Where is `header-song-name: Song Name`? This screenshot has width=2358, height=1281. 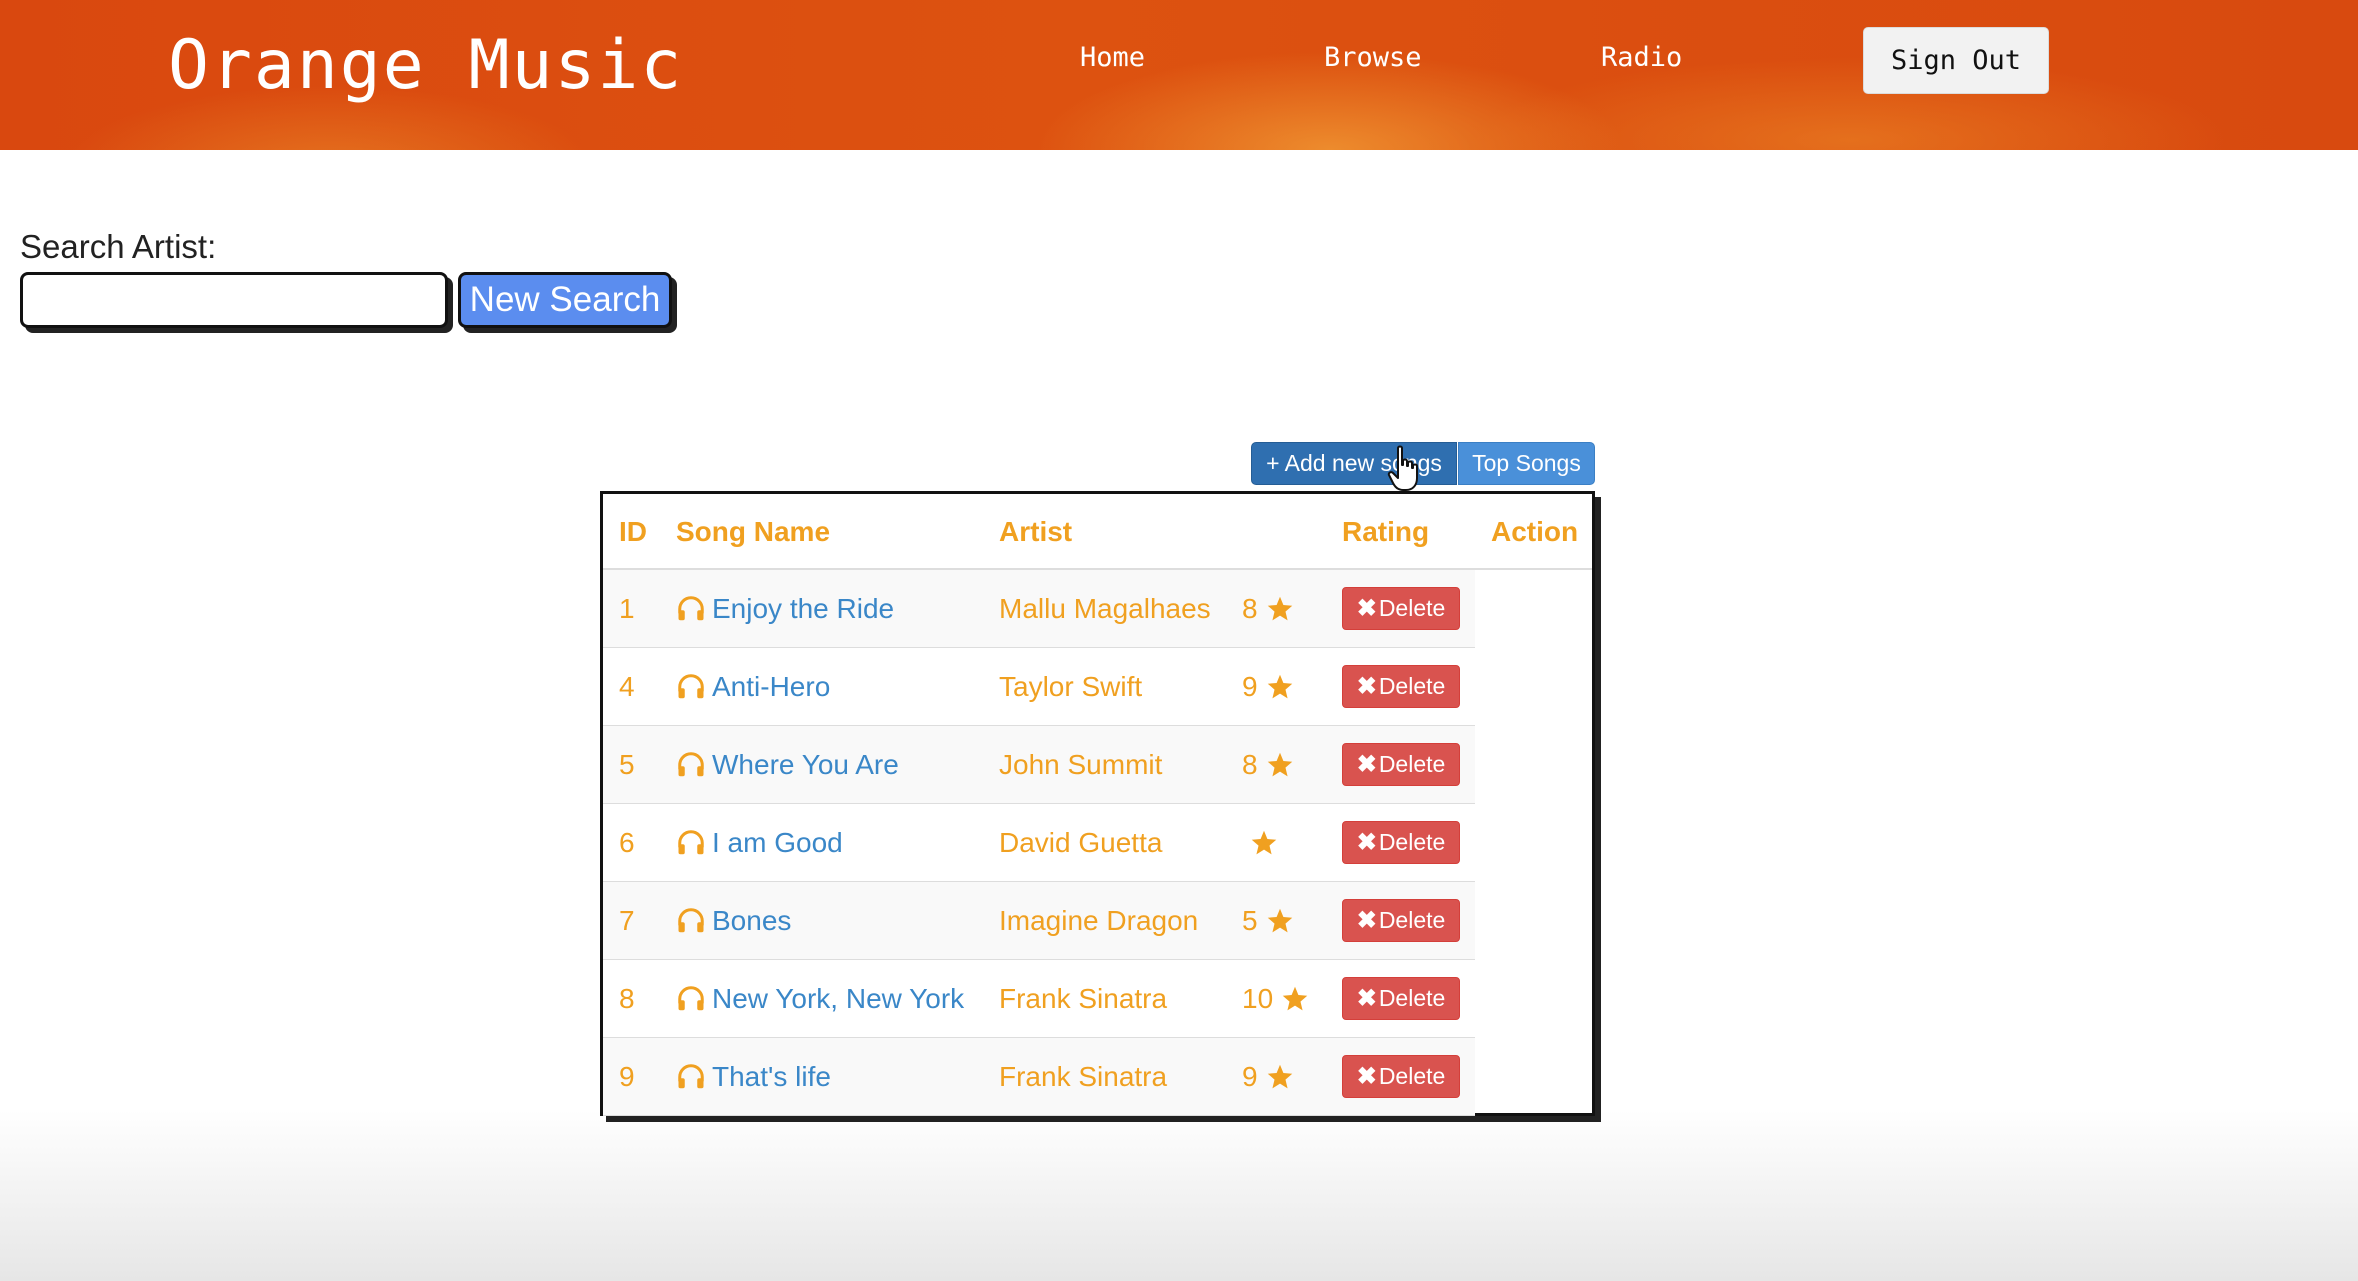 header-song-name: Song Name is located at coordinates (753, 531).